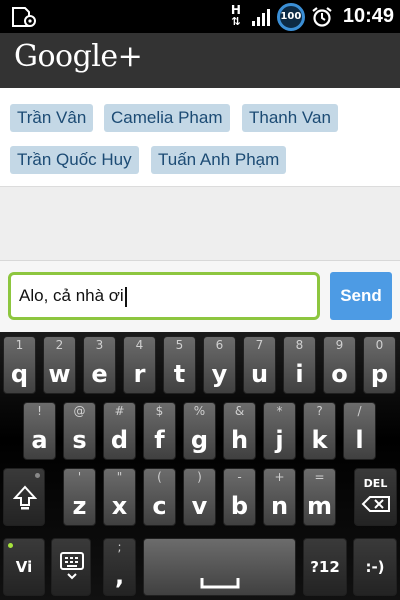  Describe the element at coordinates (119, 497) in the screenshot. I see `key-x: " x` at that location.